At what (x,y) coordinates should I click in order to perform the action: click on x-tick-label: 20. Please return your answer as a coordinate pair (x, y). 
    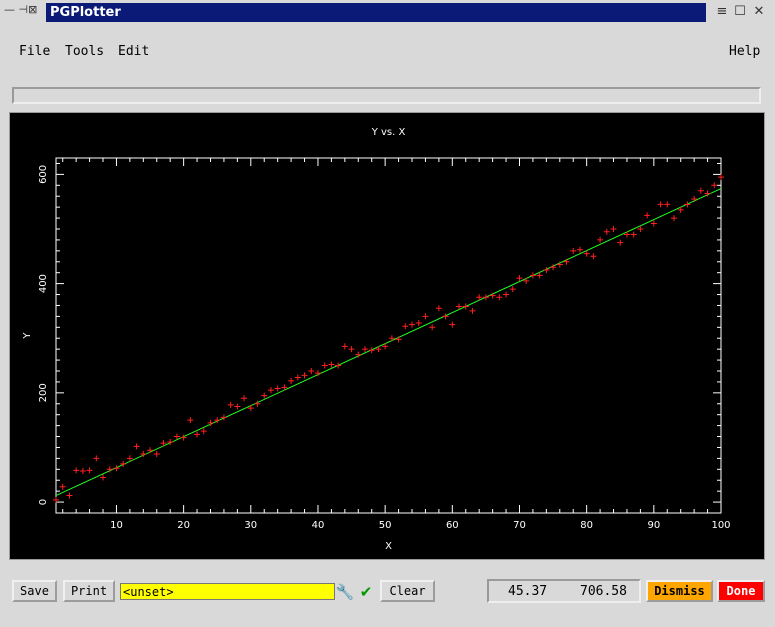
    Looking at the image, I should click on (183, 525).